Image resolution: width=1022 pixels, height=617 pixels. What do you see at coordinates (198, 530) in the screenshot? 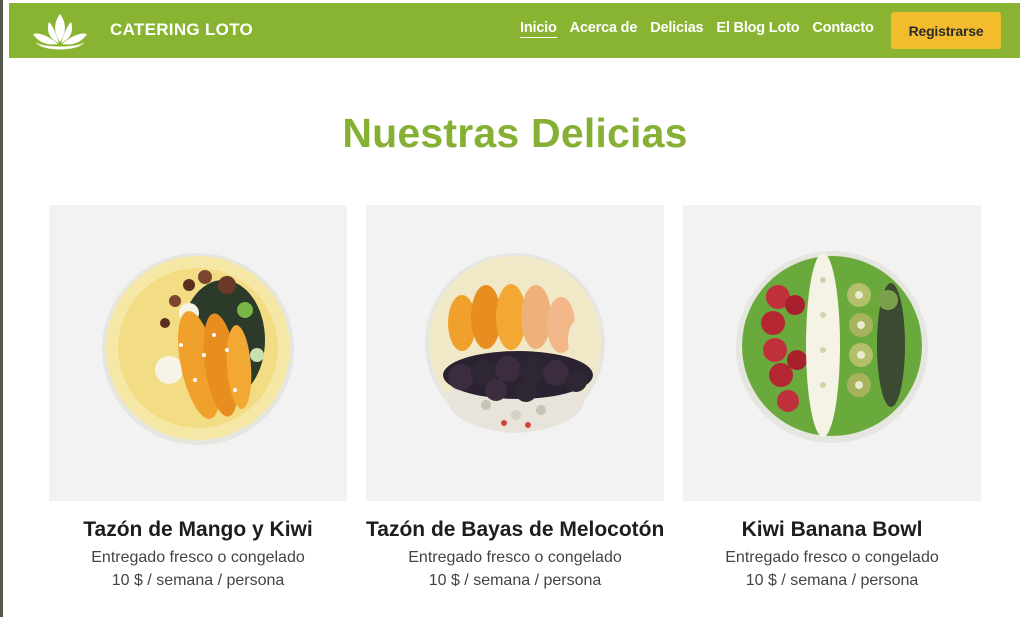
I see `card-title: Tazón de Mango y Kiwi` at bounding box center [198, 530].